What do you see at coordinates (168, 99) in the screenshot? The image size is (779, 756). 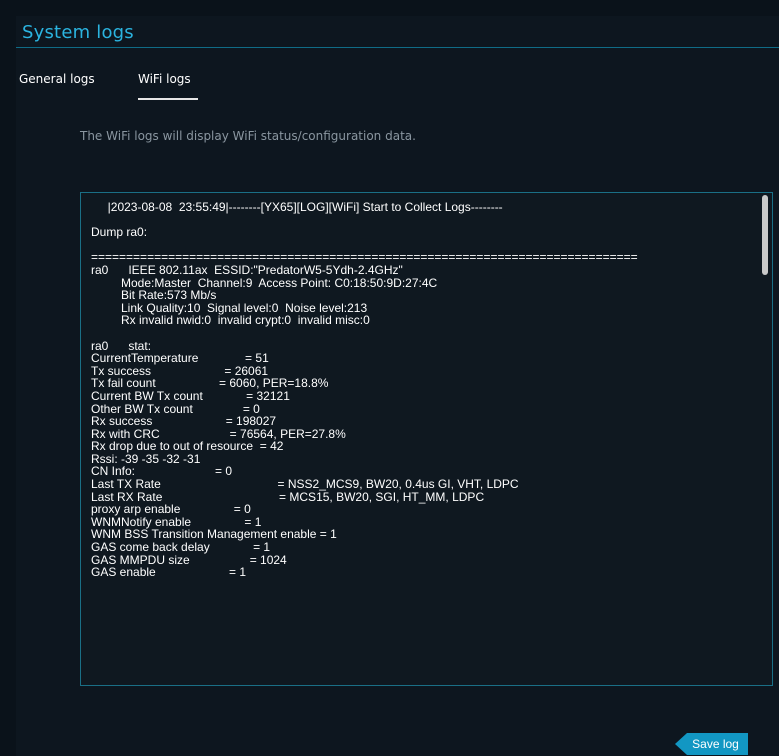 I see `active-tab-indicator` at bounding box center [168, 99].